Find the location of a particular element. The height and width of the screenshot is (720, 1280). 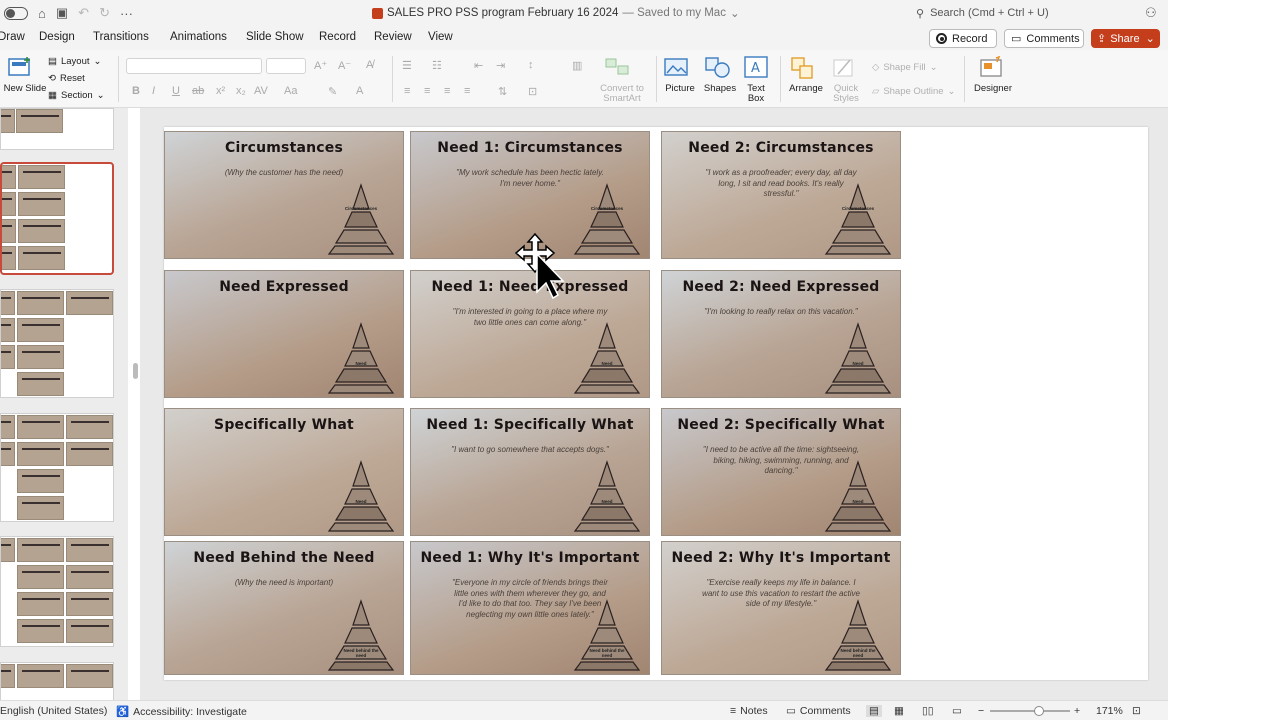

zoom-level: 171% is located at coordinates (1109, 711).